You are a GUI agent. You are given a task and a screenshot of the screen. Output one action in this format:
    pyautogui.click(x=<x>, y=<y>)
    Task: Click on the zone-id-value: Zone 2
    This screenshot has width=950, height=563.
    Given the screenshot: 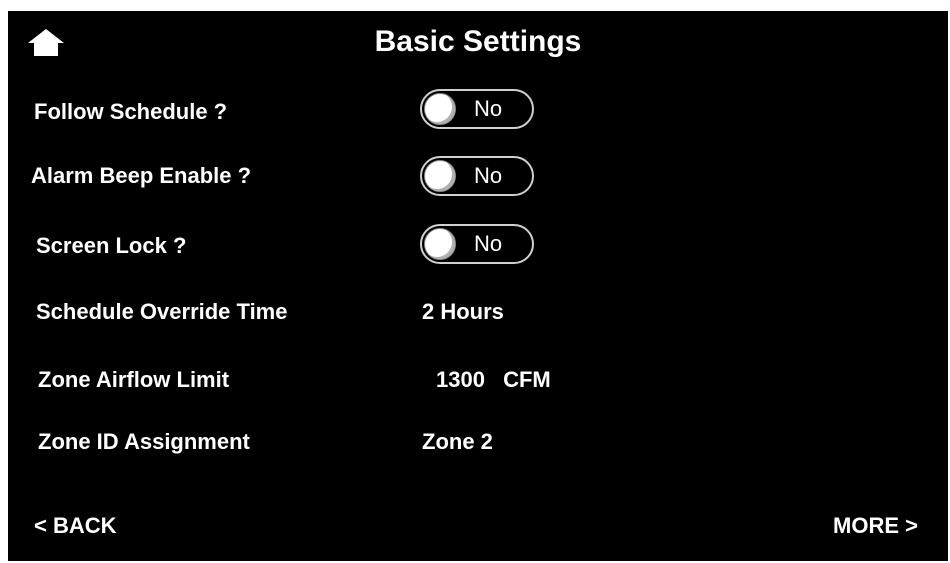 What is the action you would take?
    pyautogui.click(x=457, y=442)
    